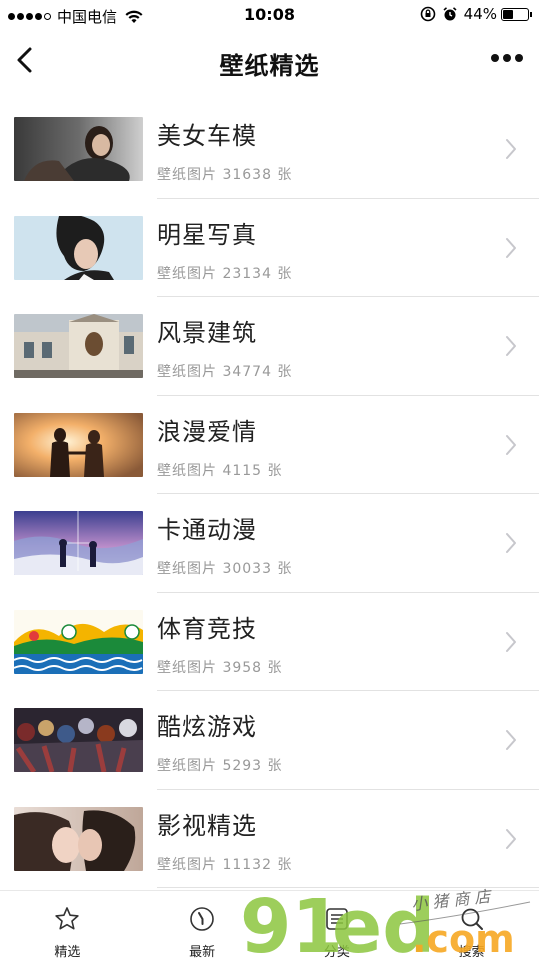 The width and height of the screenshot is (539, 960). I want to click on tab-featured: 精选, so click(67, 925).